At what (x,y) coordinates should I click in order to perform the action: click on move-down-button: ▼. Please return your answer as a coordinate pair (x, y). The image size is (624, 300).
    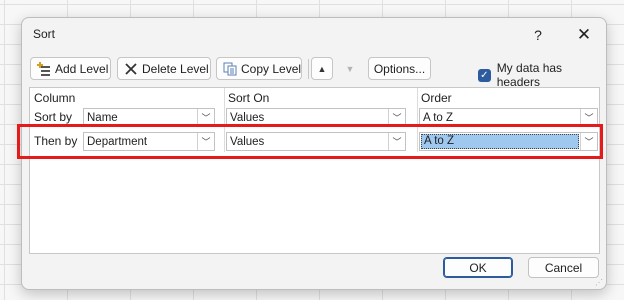
    Looking at the image, I should click on (350, 68).